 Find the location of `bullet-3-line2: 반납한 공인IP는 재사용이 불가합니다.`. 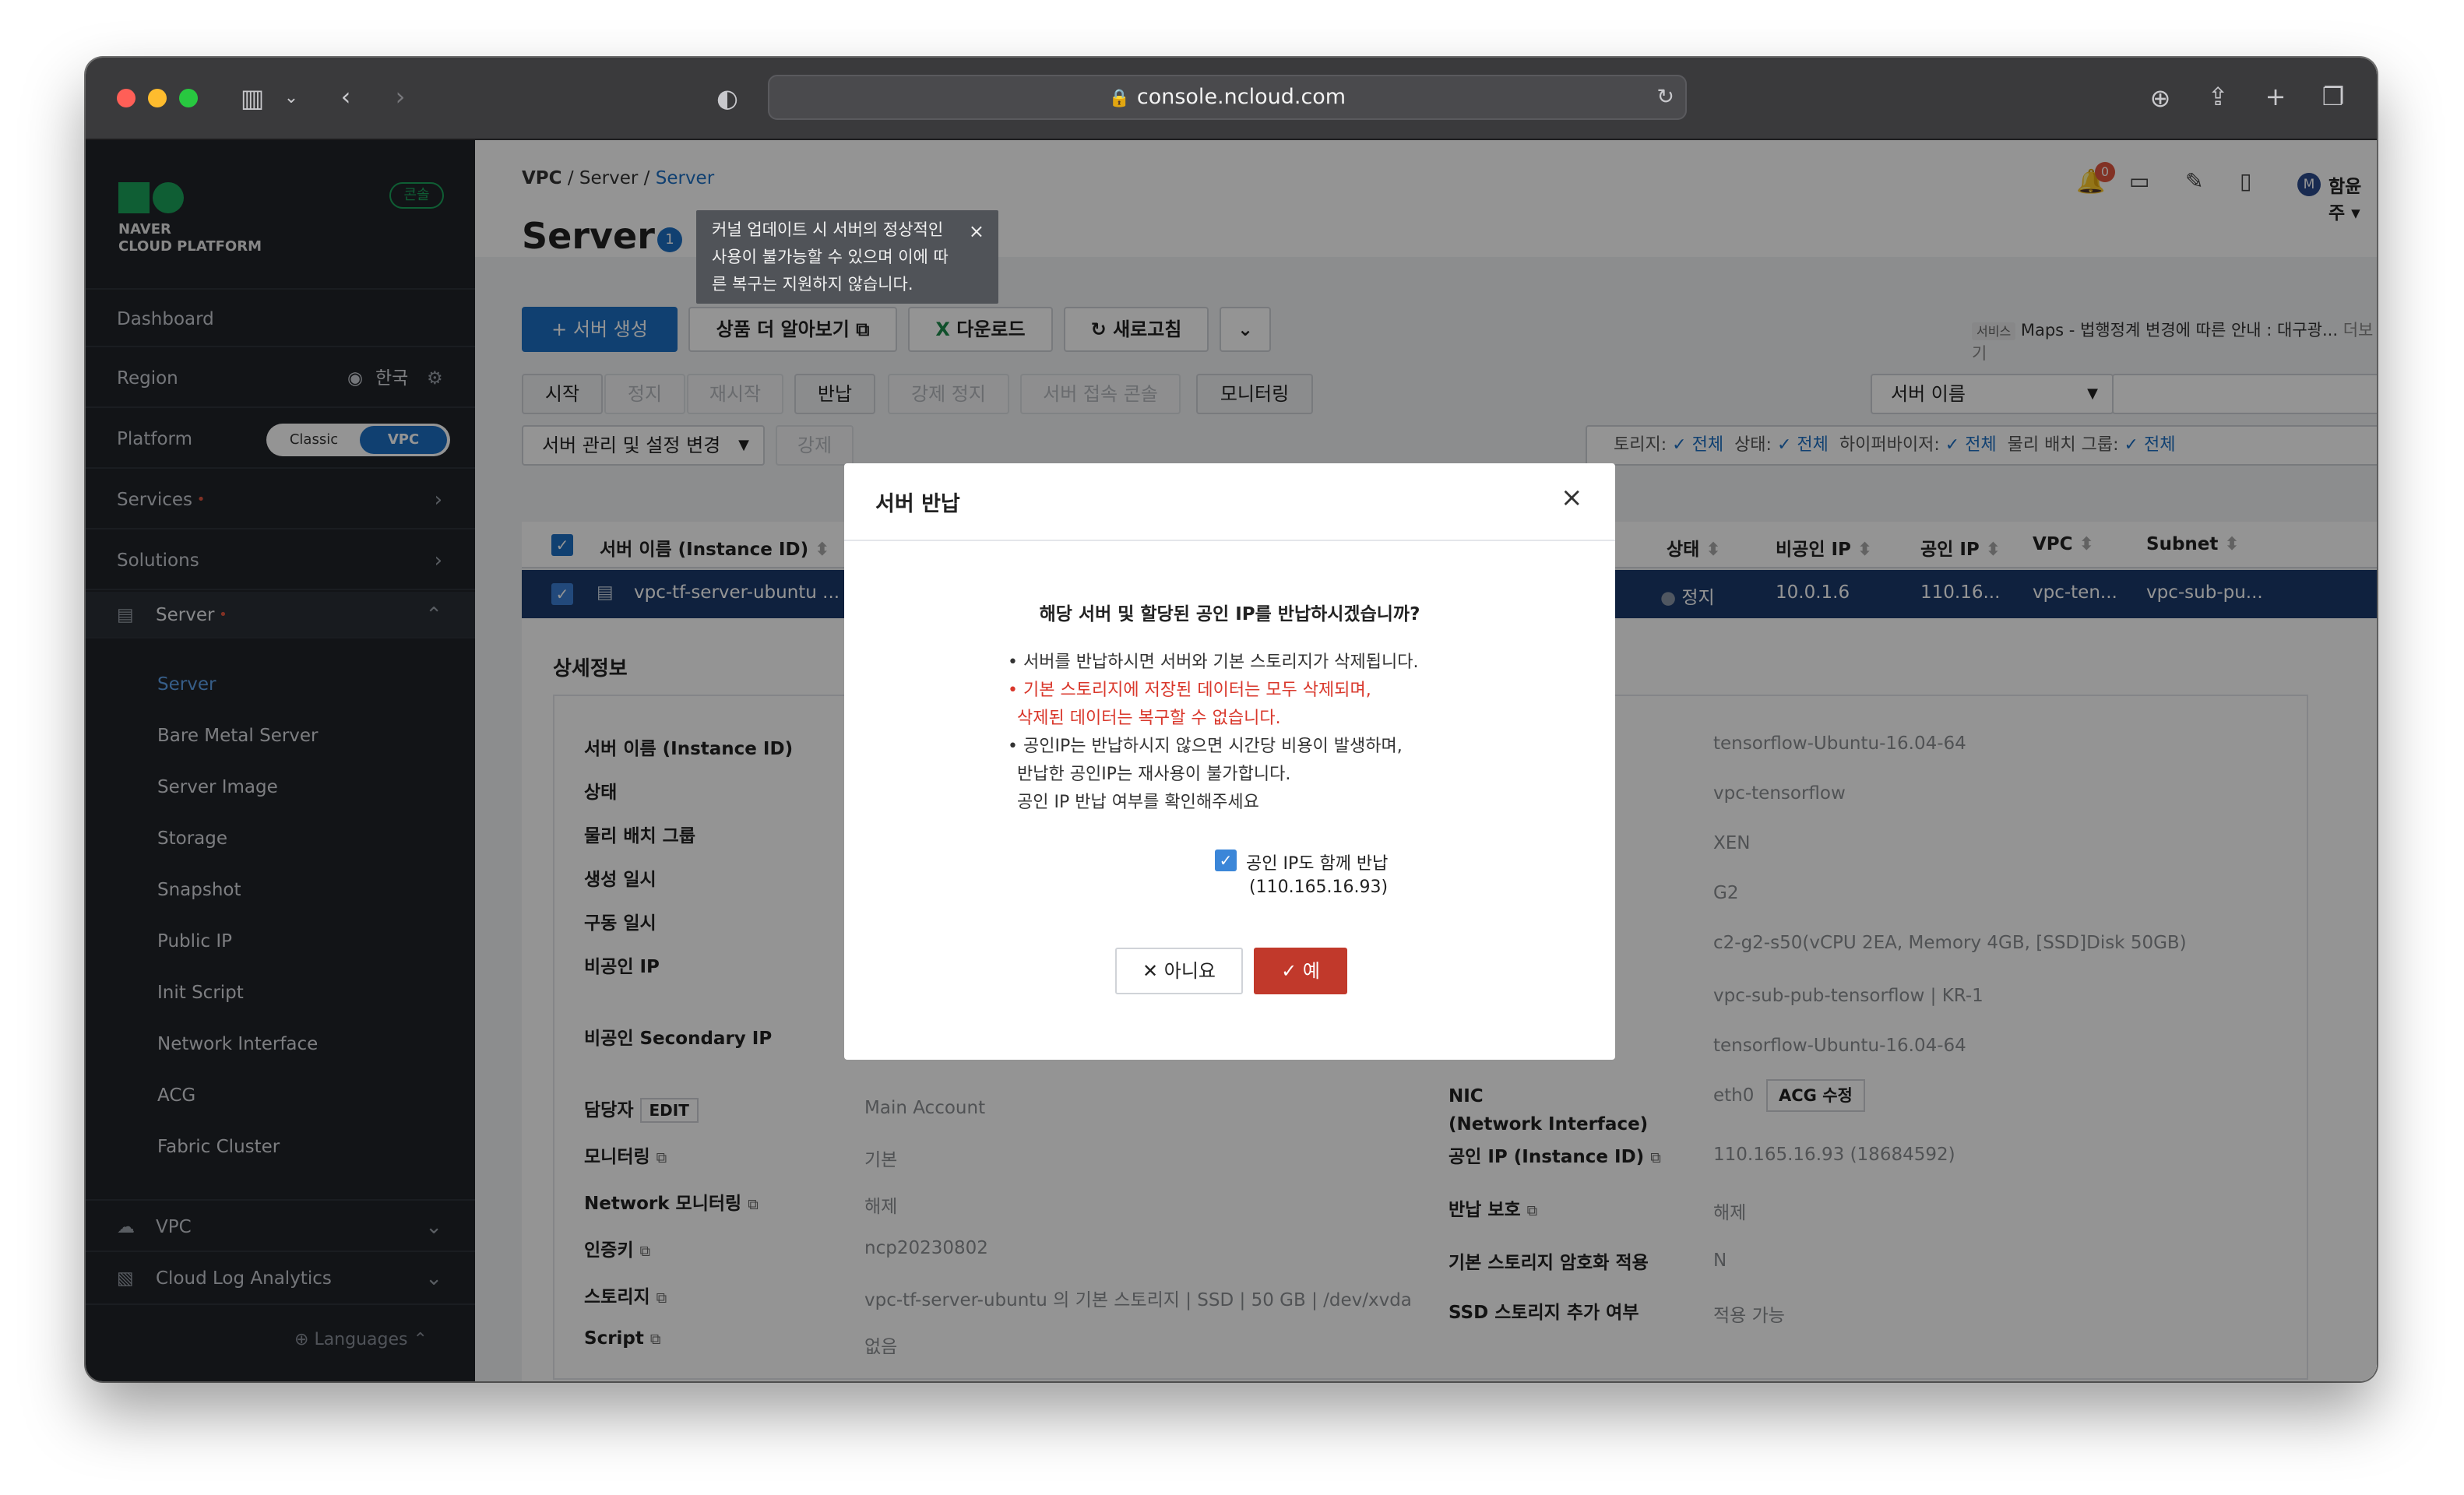

bullet-3-line2: 반납한 공인IP는 재사용이 불가합니다. is located at coordinates (1154, 774).